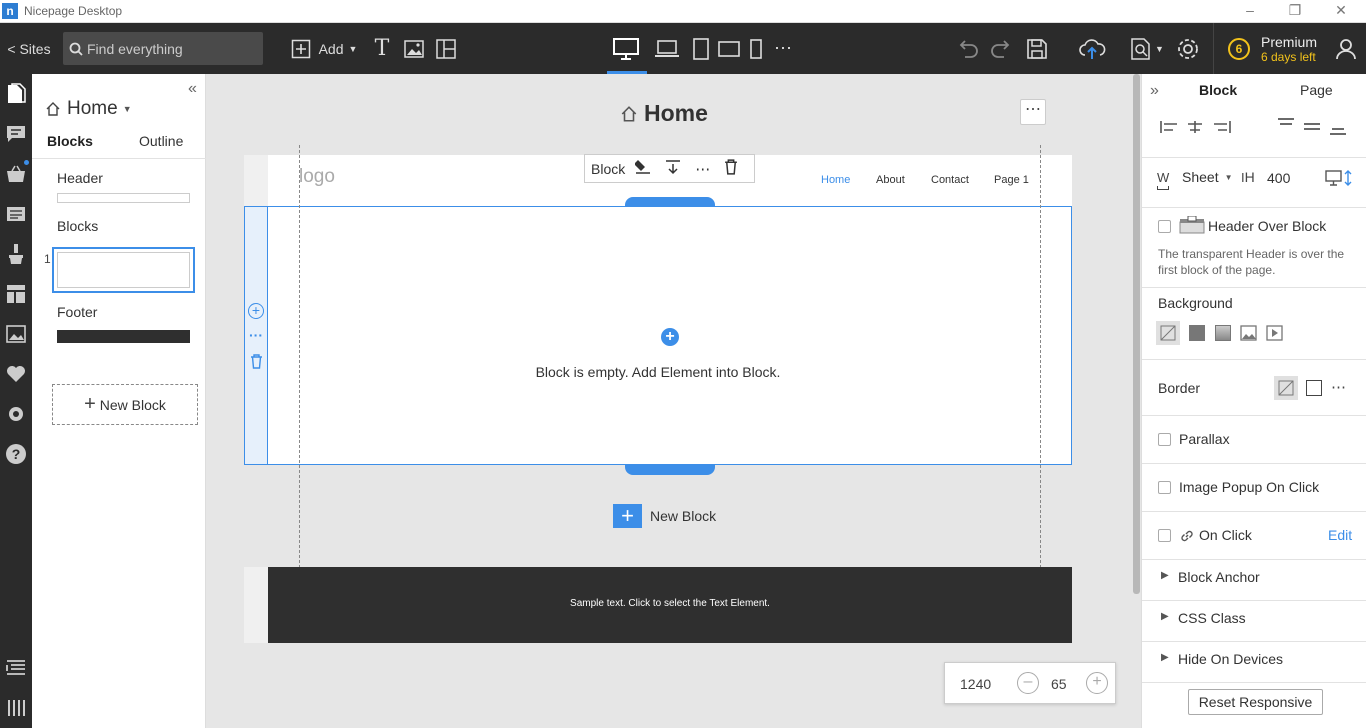 This screenshot has height=728, width=1366. I want to click on premium-badge-icon: 6, so click(1239, 48).